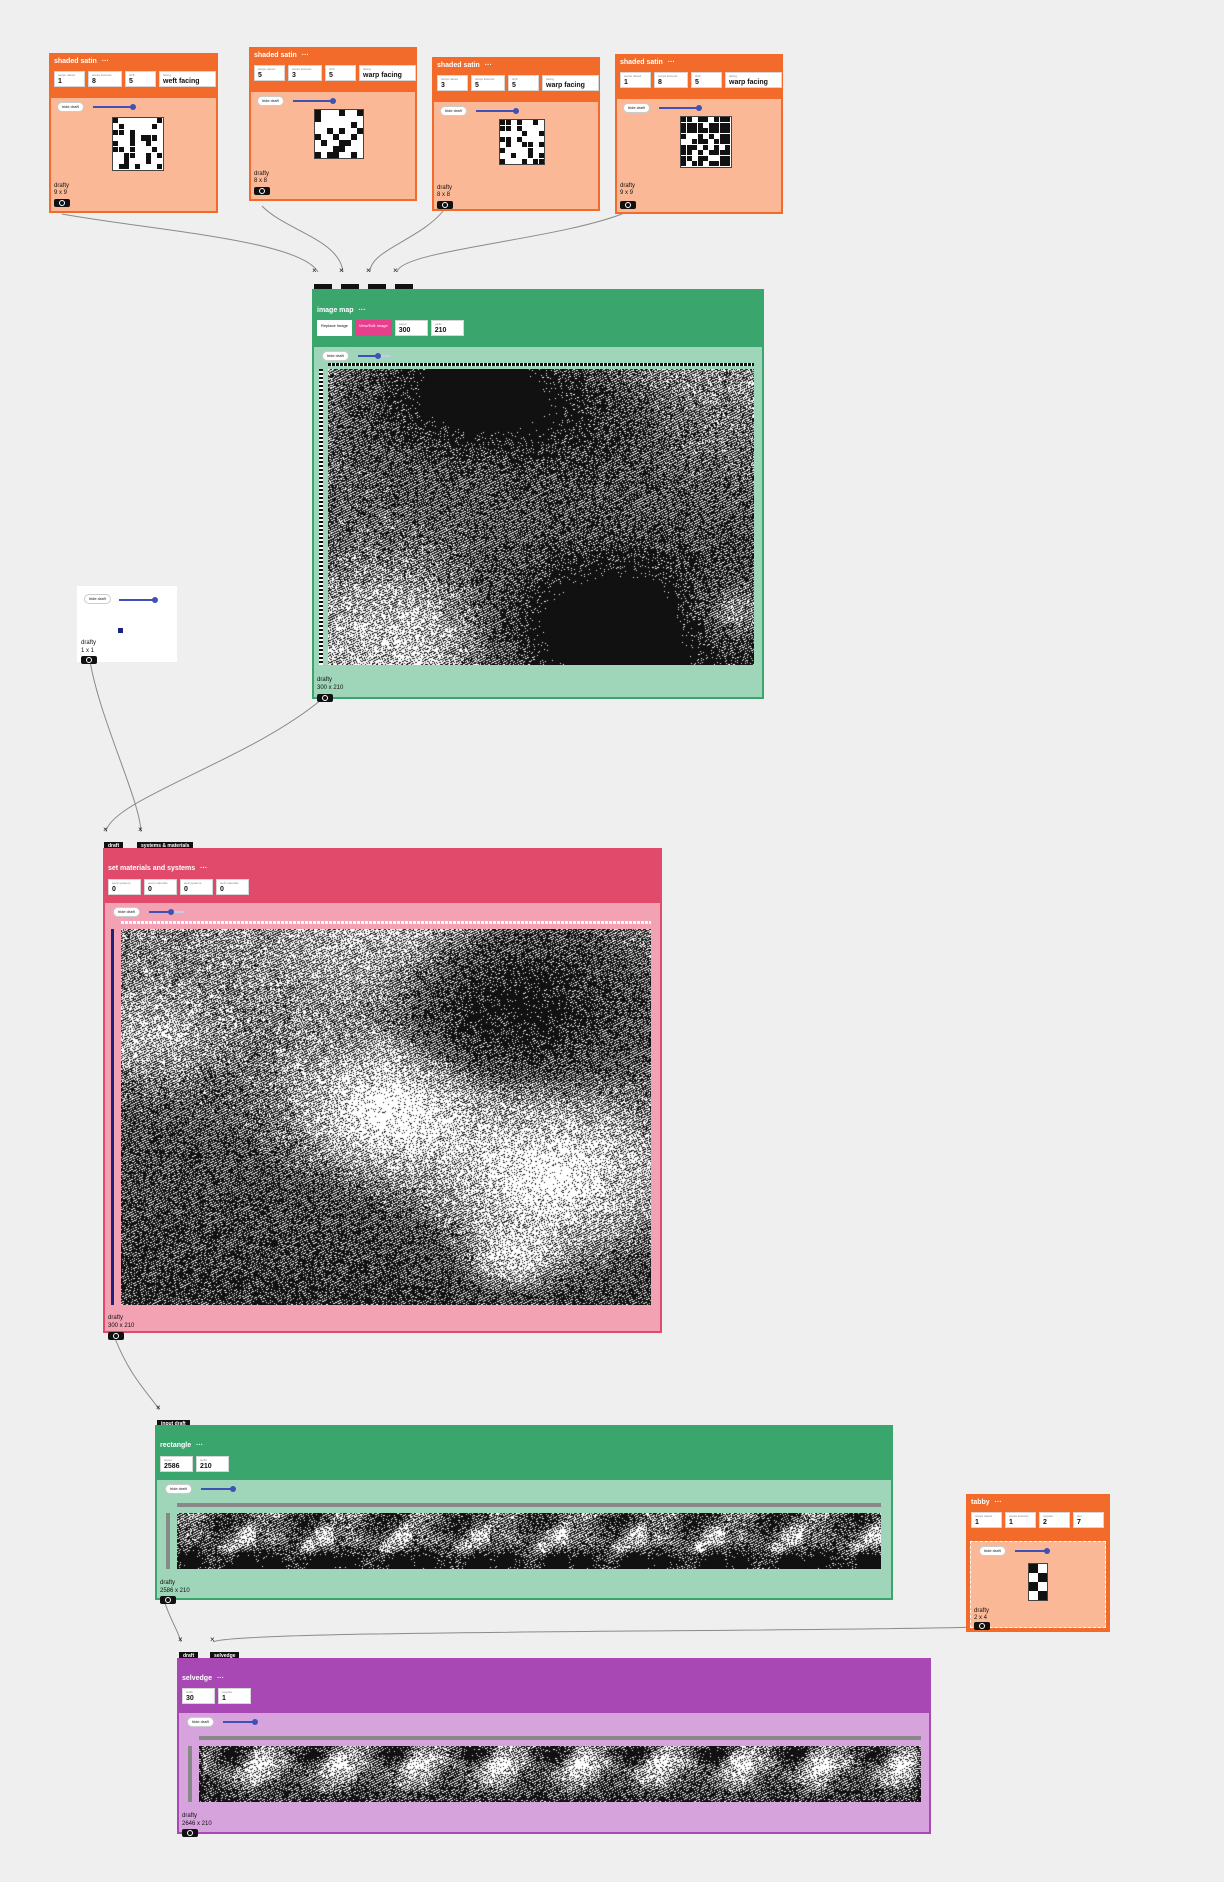 Image resolution: width=1224 pixels, height=1882 pixels. I want to click on param-warps-raised: warps raised 3, so click(452, 83).